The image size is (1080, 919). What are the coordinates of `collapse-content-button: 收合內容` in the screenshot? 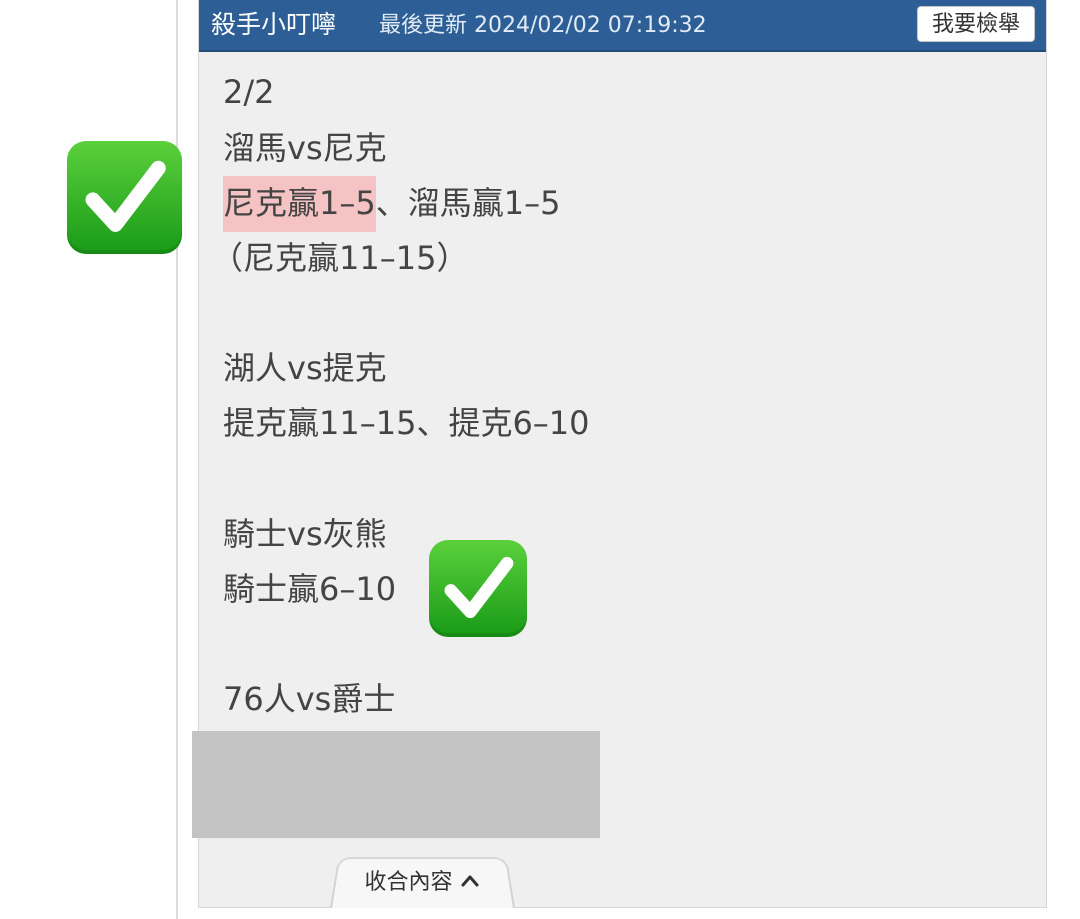 It's located at (422, 883).